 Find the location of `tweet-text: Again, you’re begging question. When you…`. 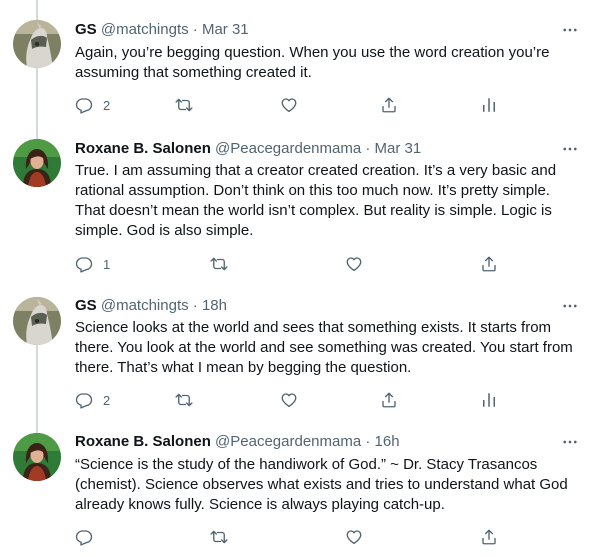

tweet-text: Again, you’re begging question. When you… is located at coordinates (312, 62).